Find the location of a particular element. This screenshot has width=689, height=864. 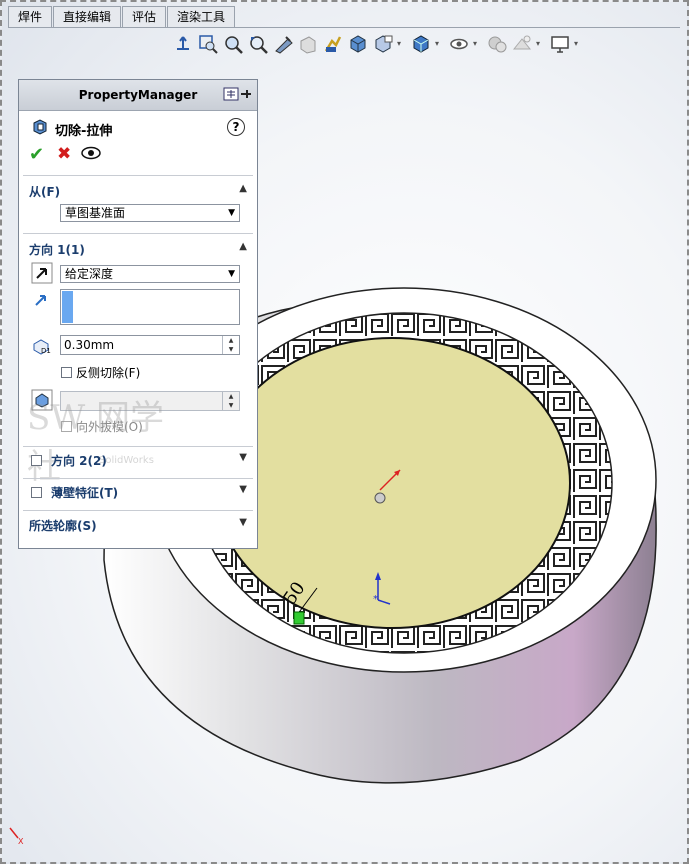

view-settings-icon is located at coordinates (333, 44).